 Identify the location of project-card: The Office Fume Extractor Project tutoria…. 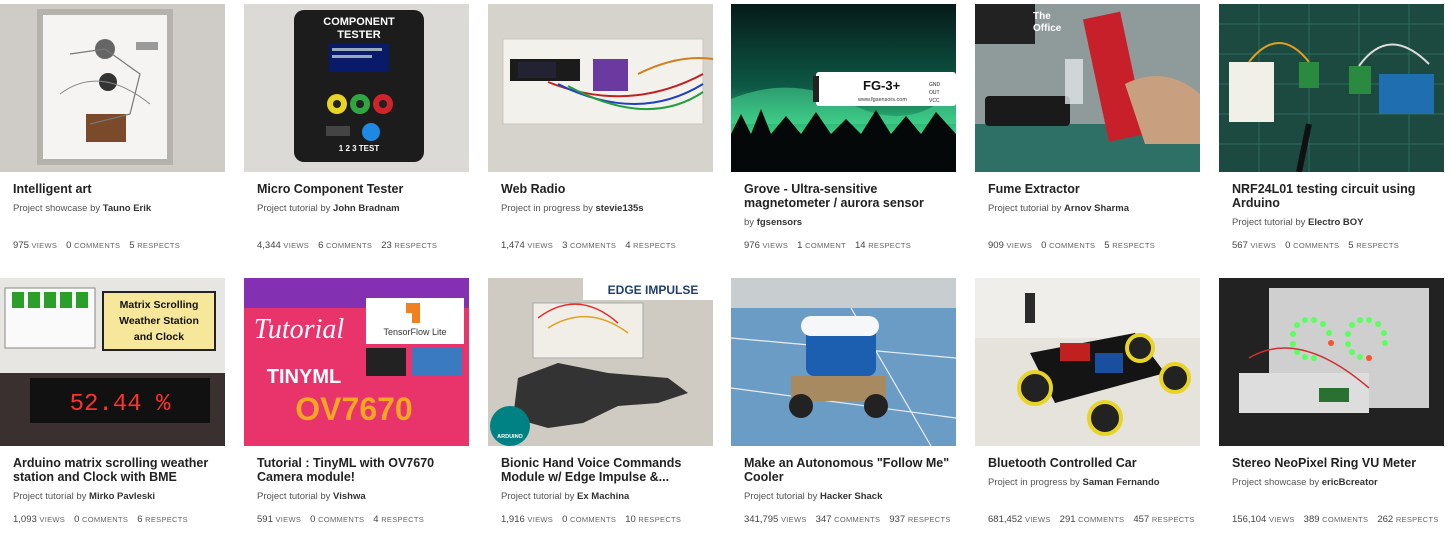
(1089, 136).